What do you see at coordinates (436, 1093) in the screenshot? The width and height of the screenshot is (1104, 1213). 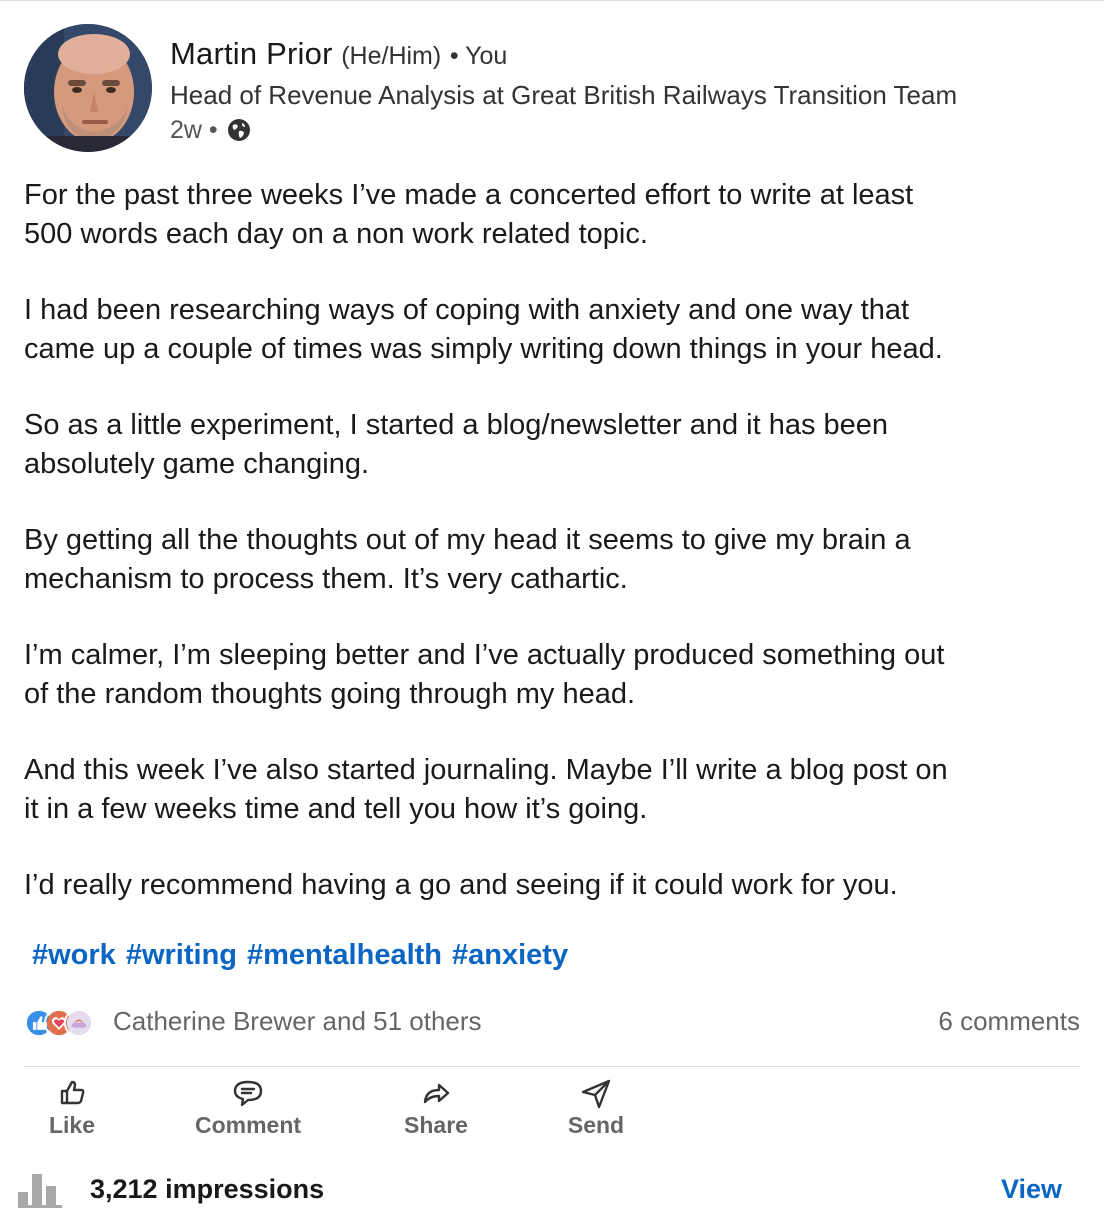 I see `share-icon` at bounding box center [436, 1093].